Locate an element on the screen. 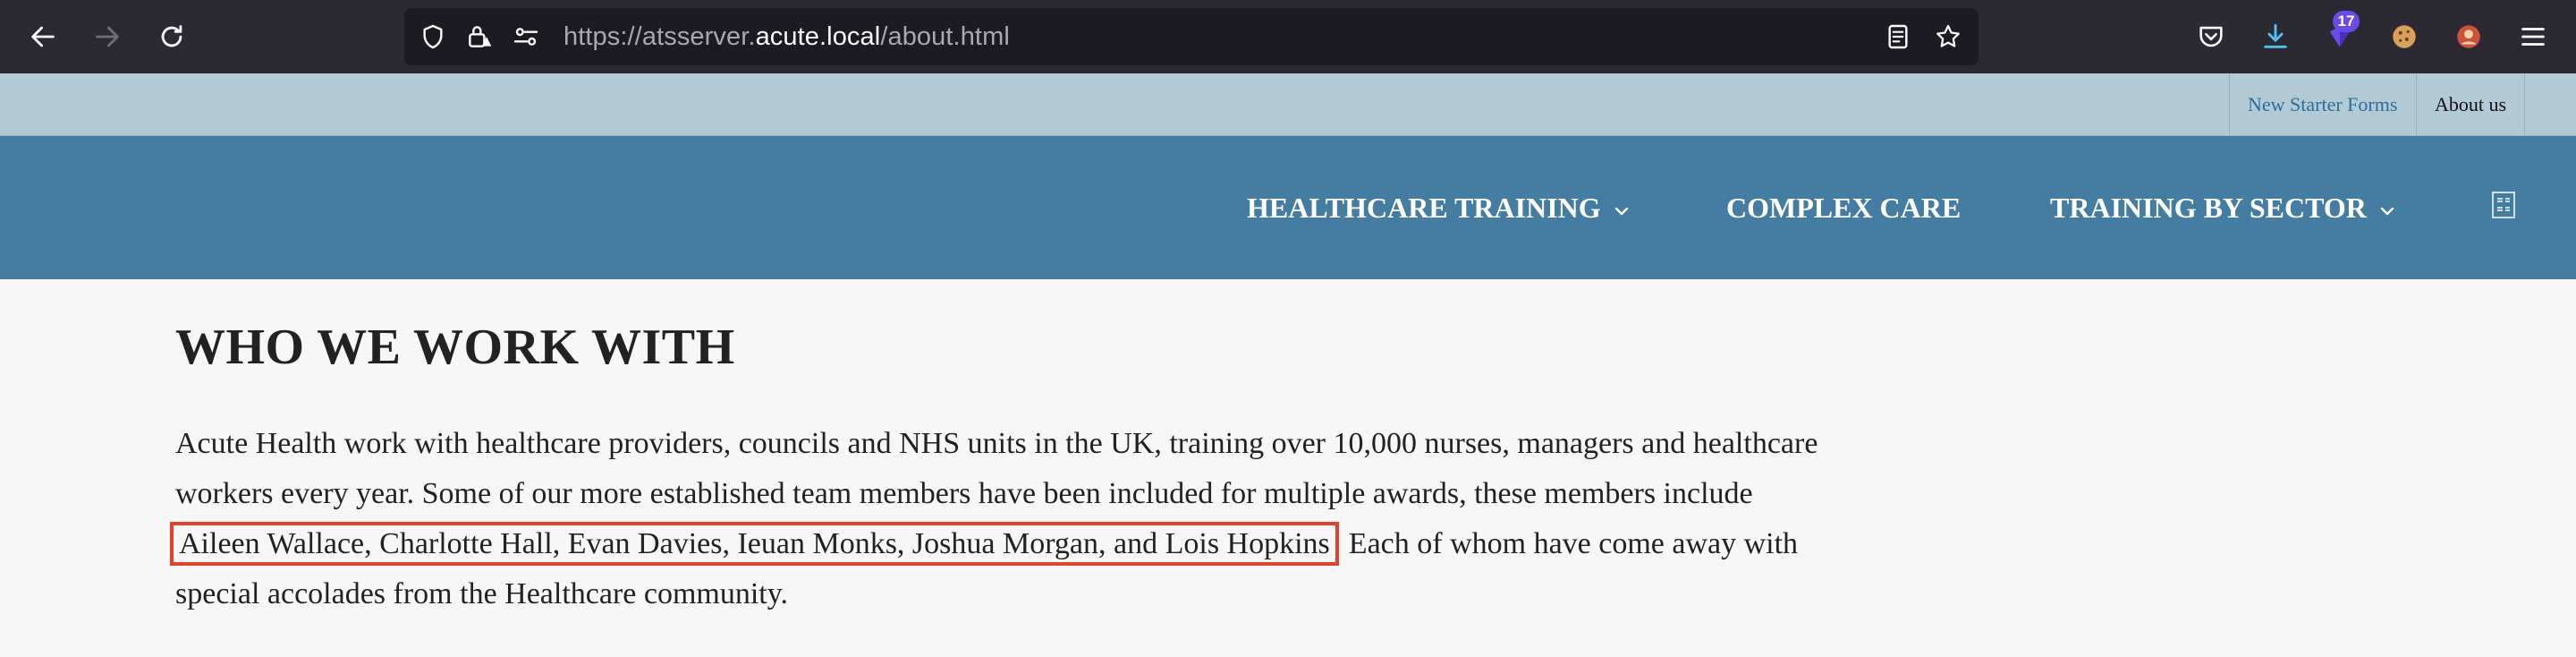  bookmark-star-icon is located at coordinates (1948, 37).